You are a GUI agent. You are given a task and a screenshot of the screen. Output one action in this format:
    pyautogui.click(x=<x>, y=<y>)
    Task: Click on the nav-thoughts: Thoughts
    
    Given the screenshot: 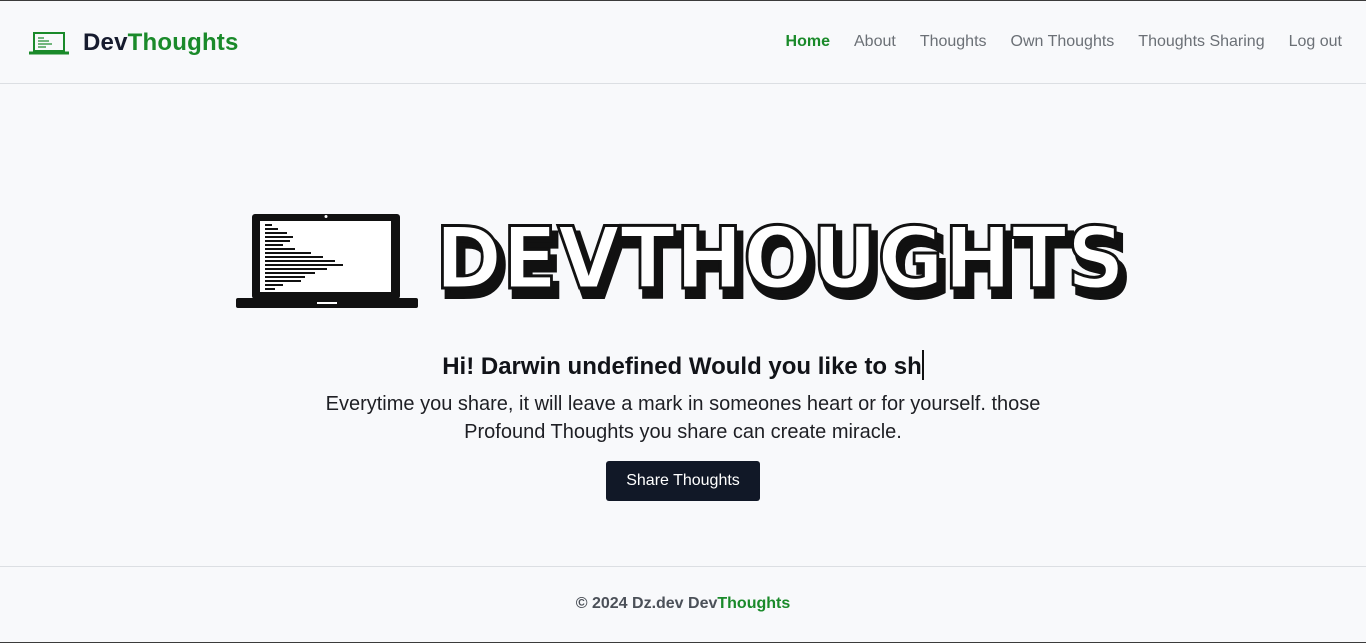 What is the action you would take?
    pyautogui.click(x=953, y=42)
    